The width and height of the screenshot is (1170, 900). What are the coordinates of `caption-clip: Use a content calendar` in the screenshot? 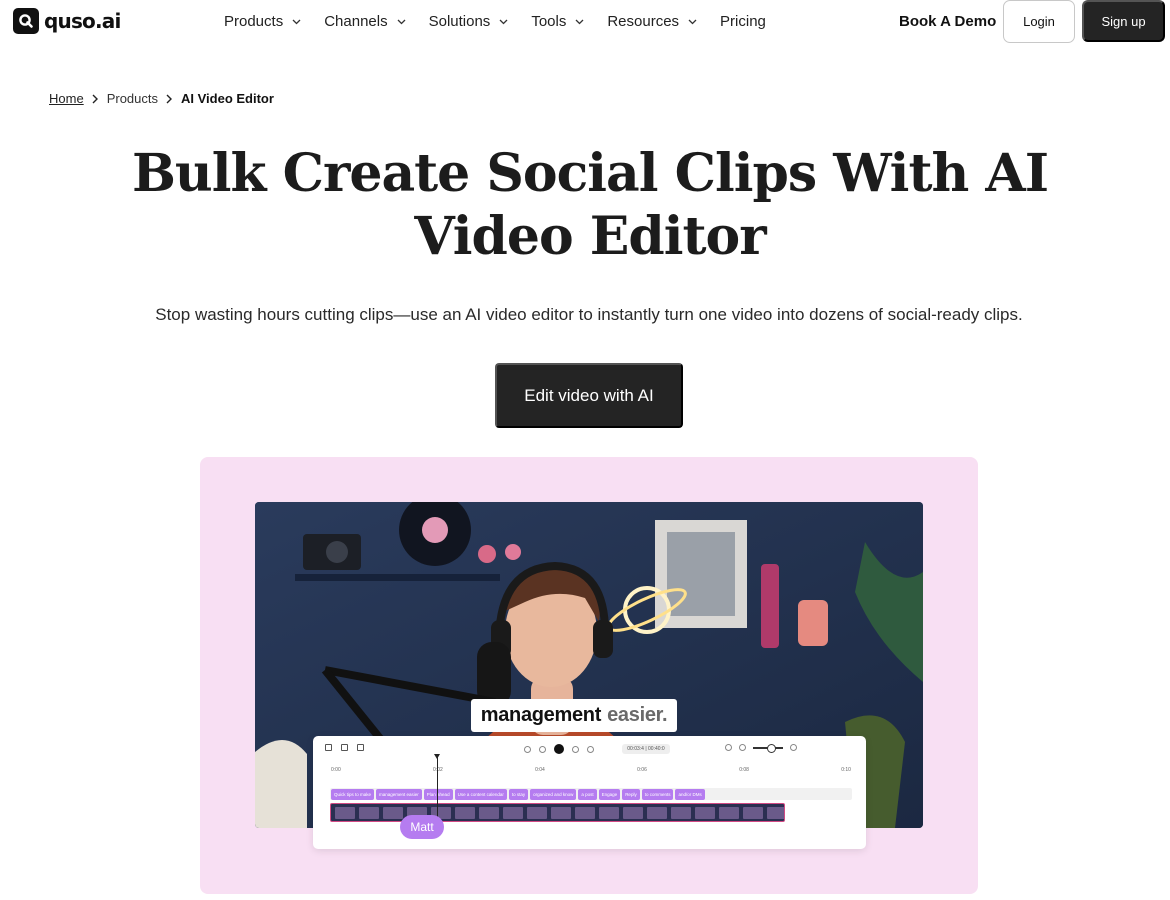 It's located at (480, 794).